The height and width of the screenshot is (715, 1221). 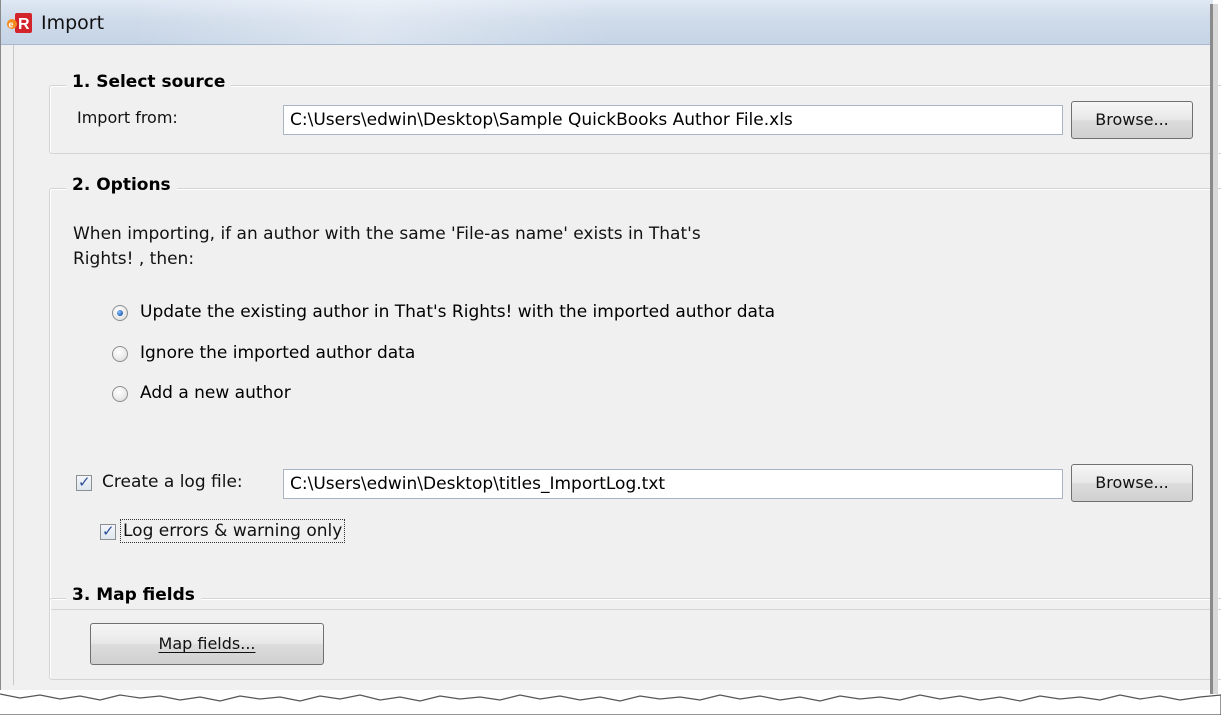 I want to click on er-app-icon: R e, so click(x=19, y=23).